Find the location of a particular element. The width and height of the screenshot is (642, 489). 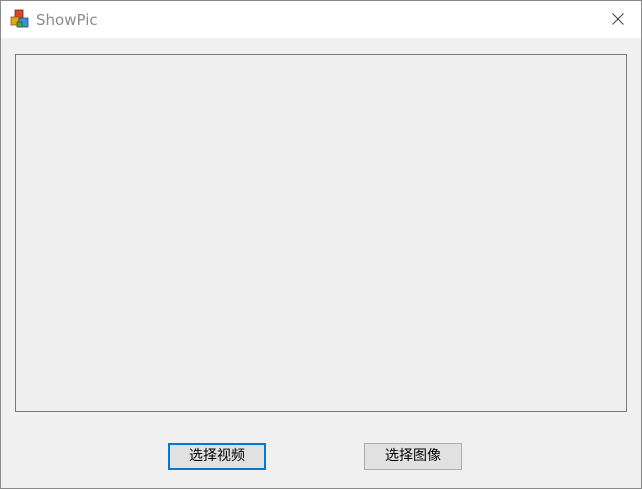

close-icon is located at coordinates (618, 19).